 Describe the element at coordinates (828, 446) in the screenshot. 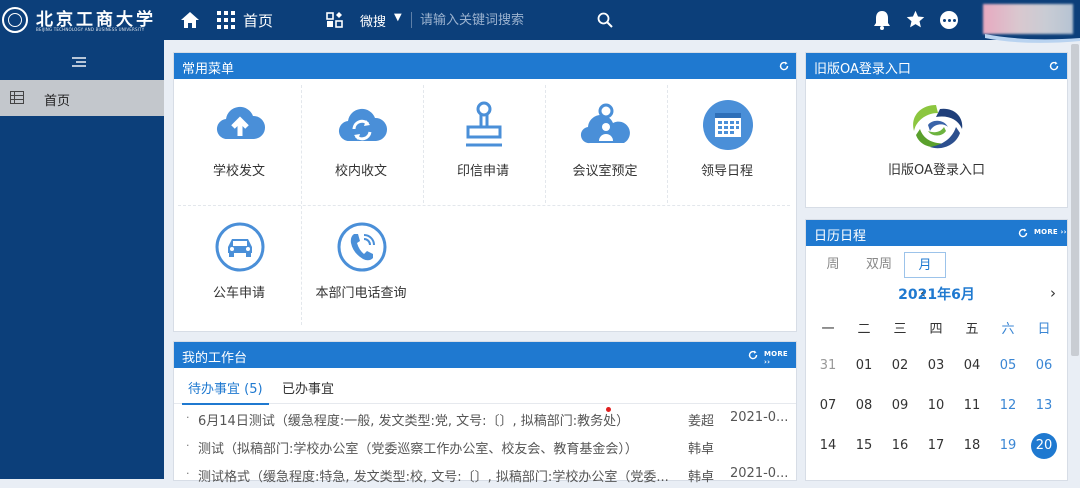

I see `calendar-day: 14` at that location.